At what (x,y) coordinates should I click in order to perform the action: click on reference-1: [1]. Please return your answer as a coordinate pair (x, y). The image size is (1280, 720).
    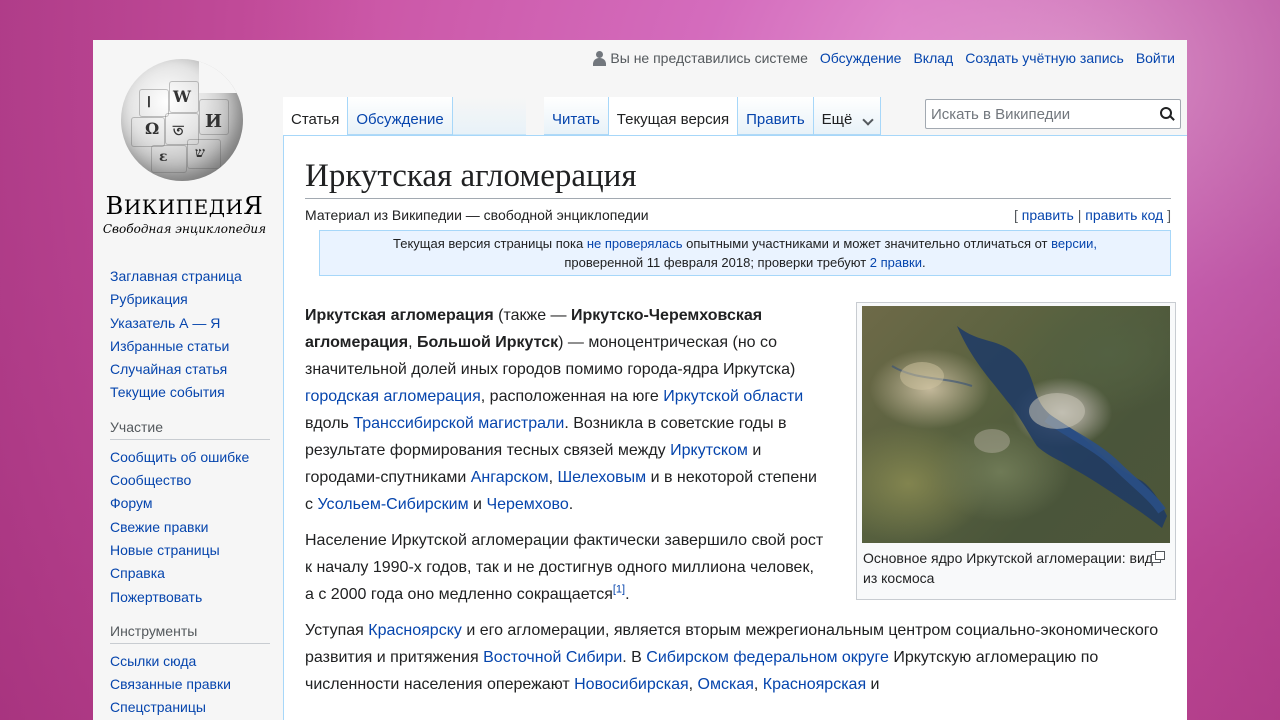
    Looking at the image, I should click on (619, 590).